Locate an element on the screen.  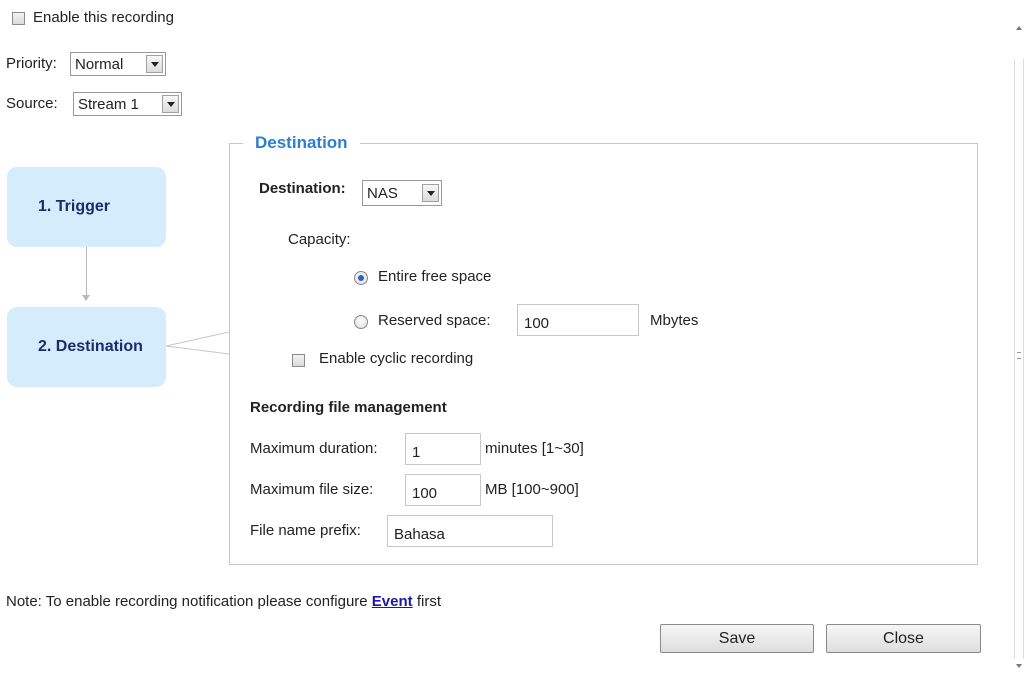
reserved-space-input: 100 is located at coordinates (578, 320).